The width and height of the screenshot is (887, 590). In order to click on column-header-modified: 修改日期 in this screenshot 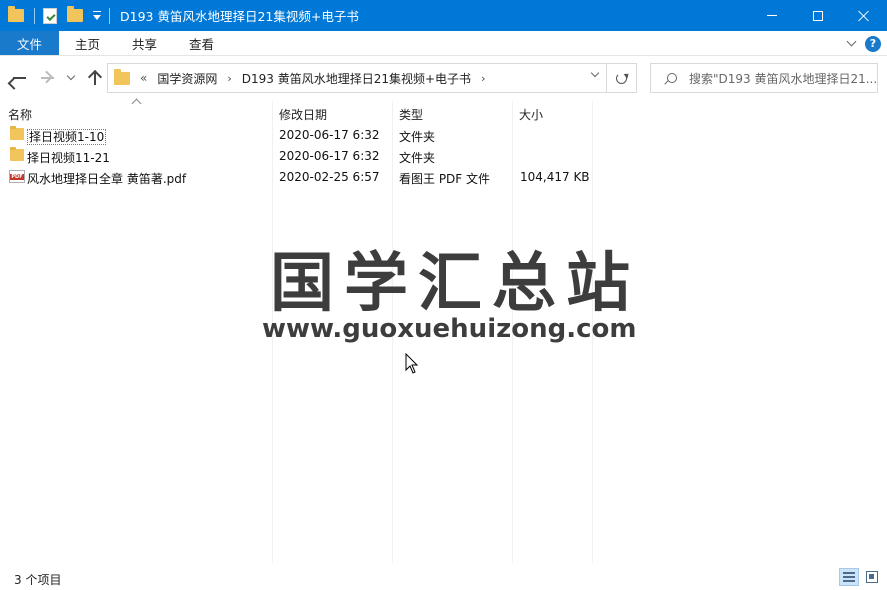, I will do `click(303, 114)`.